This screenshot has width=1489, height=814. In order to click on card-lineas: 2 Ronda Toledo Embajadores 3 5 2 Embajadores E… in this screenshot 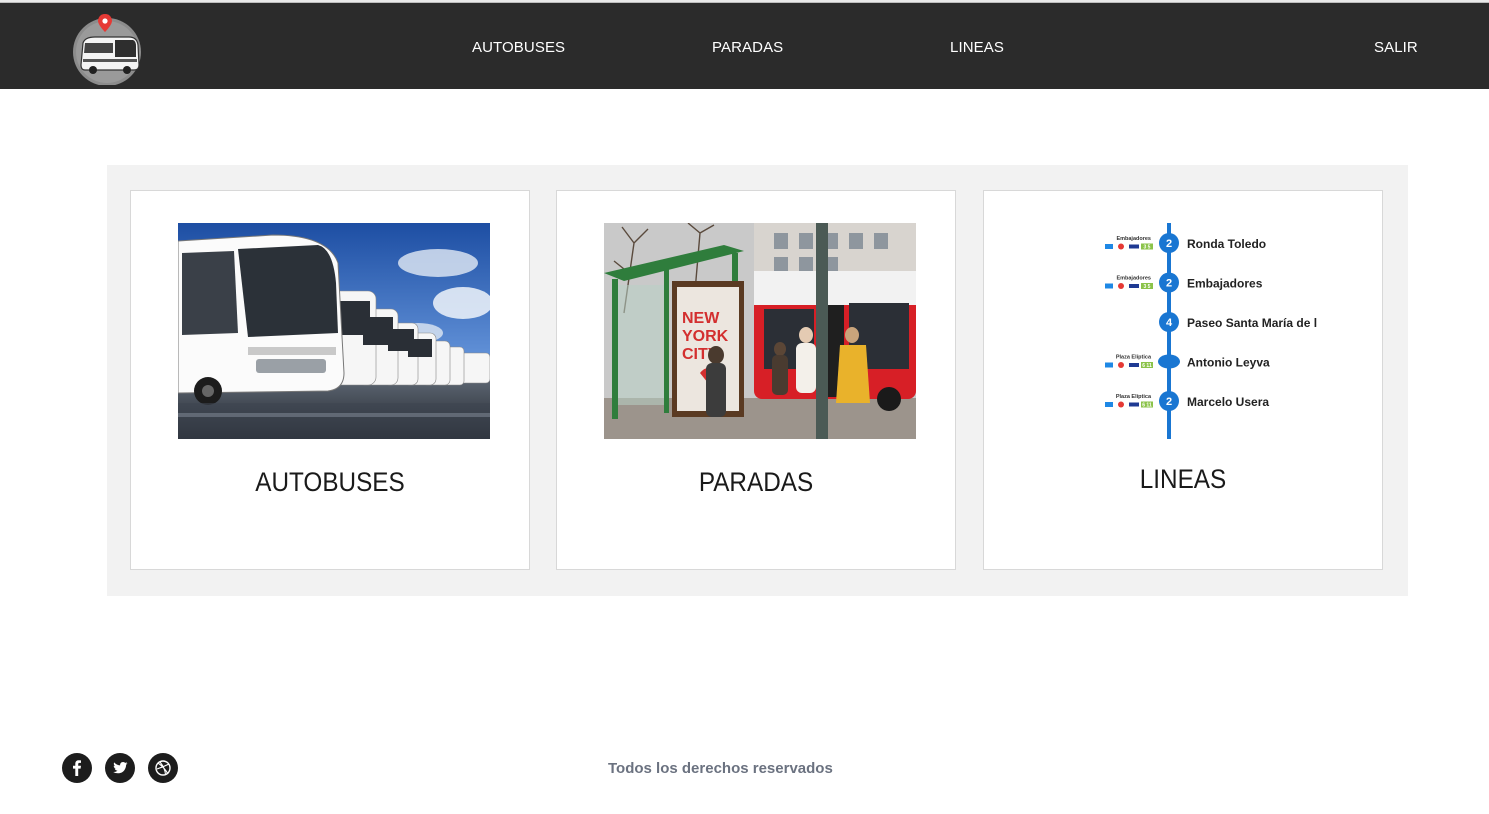, I will do `click(1183, 380)`.